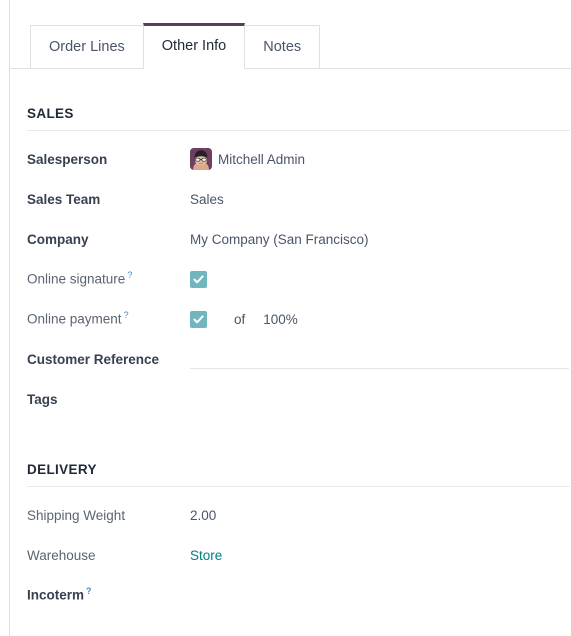  I want to click on notebook-tabs: Order Lines Other Info Notes, so click(290, 34).